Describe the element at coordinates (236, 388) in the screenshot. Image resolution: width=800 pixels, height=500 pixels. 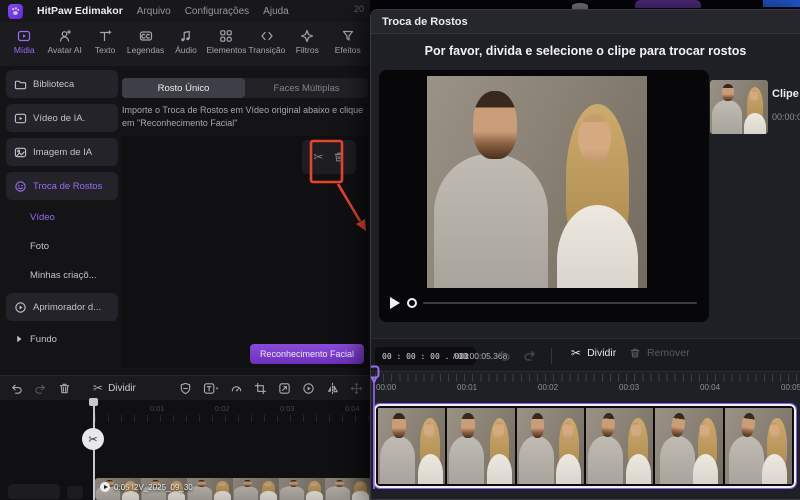
I see `speed-gauge-icon` at that location.